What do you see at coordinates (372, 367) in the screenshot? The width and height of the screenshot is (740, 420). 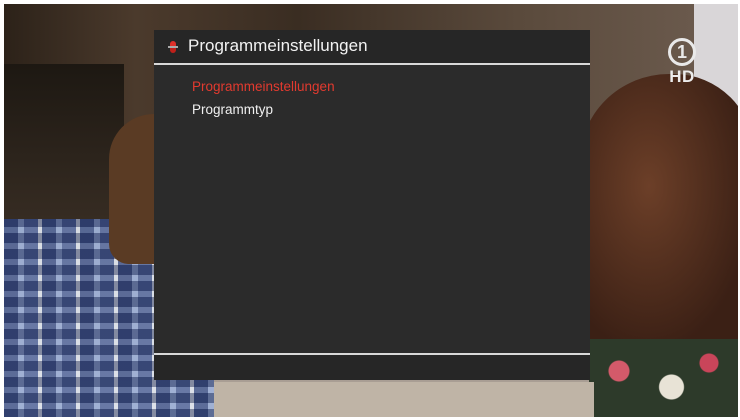 I see `menu-footer` at bounding box center [372, 367].